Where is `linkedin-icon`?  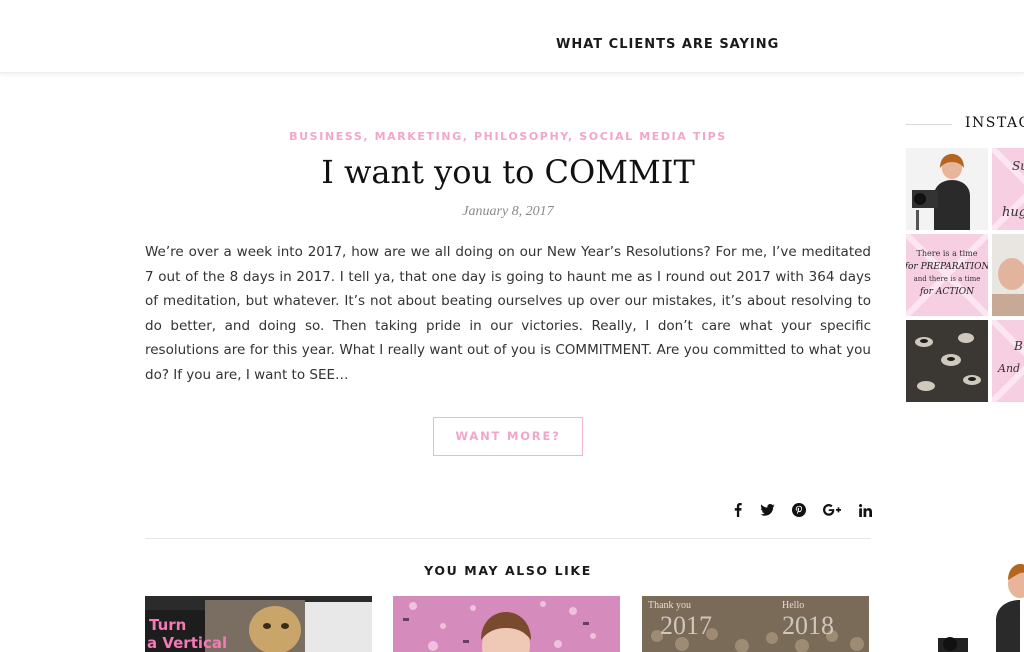 linkedin-icon is located at coordinates (865, 510).